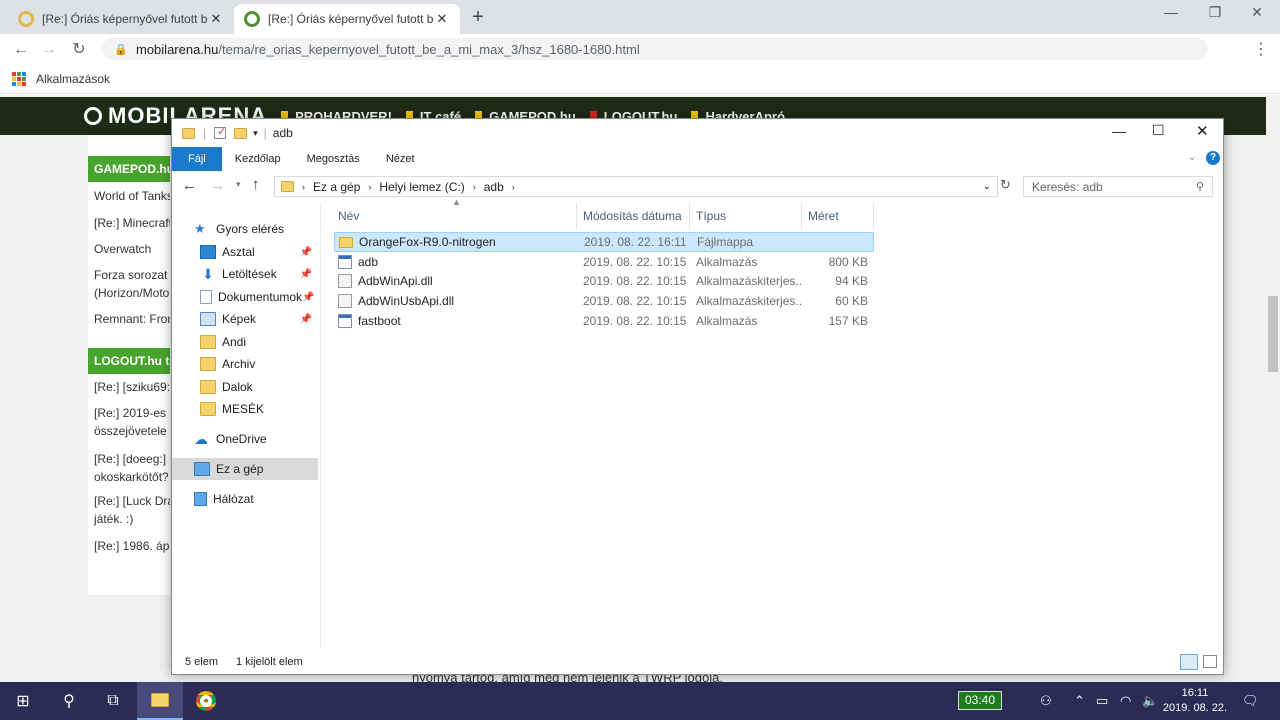 This screenshot has height=720, width=1280. Describe the element at coordinates (129, 223) in the screenshot. I see `list-item: [Re:] Minecraft` at that location.